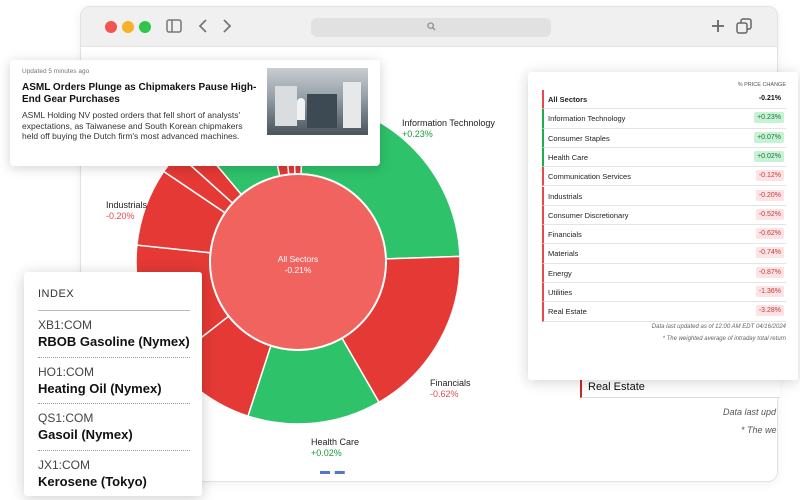 The image size is (800, 500). I want to click on sector-change: +0.02%, so click(769, 156).